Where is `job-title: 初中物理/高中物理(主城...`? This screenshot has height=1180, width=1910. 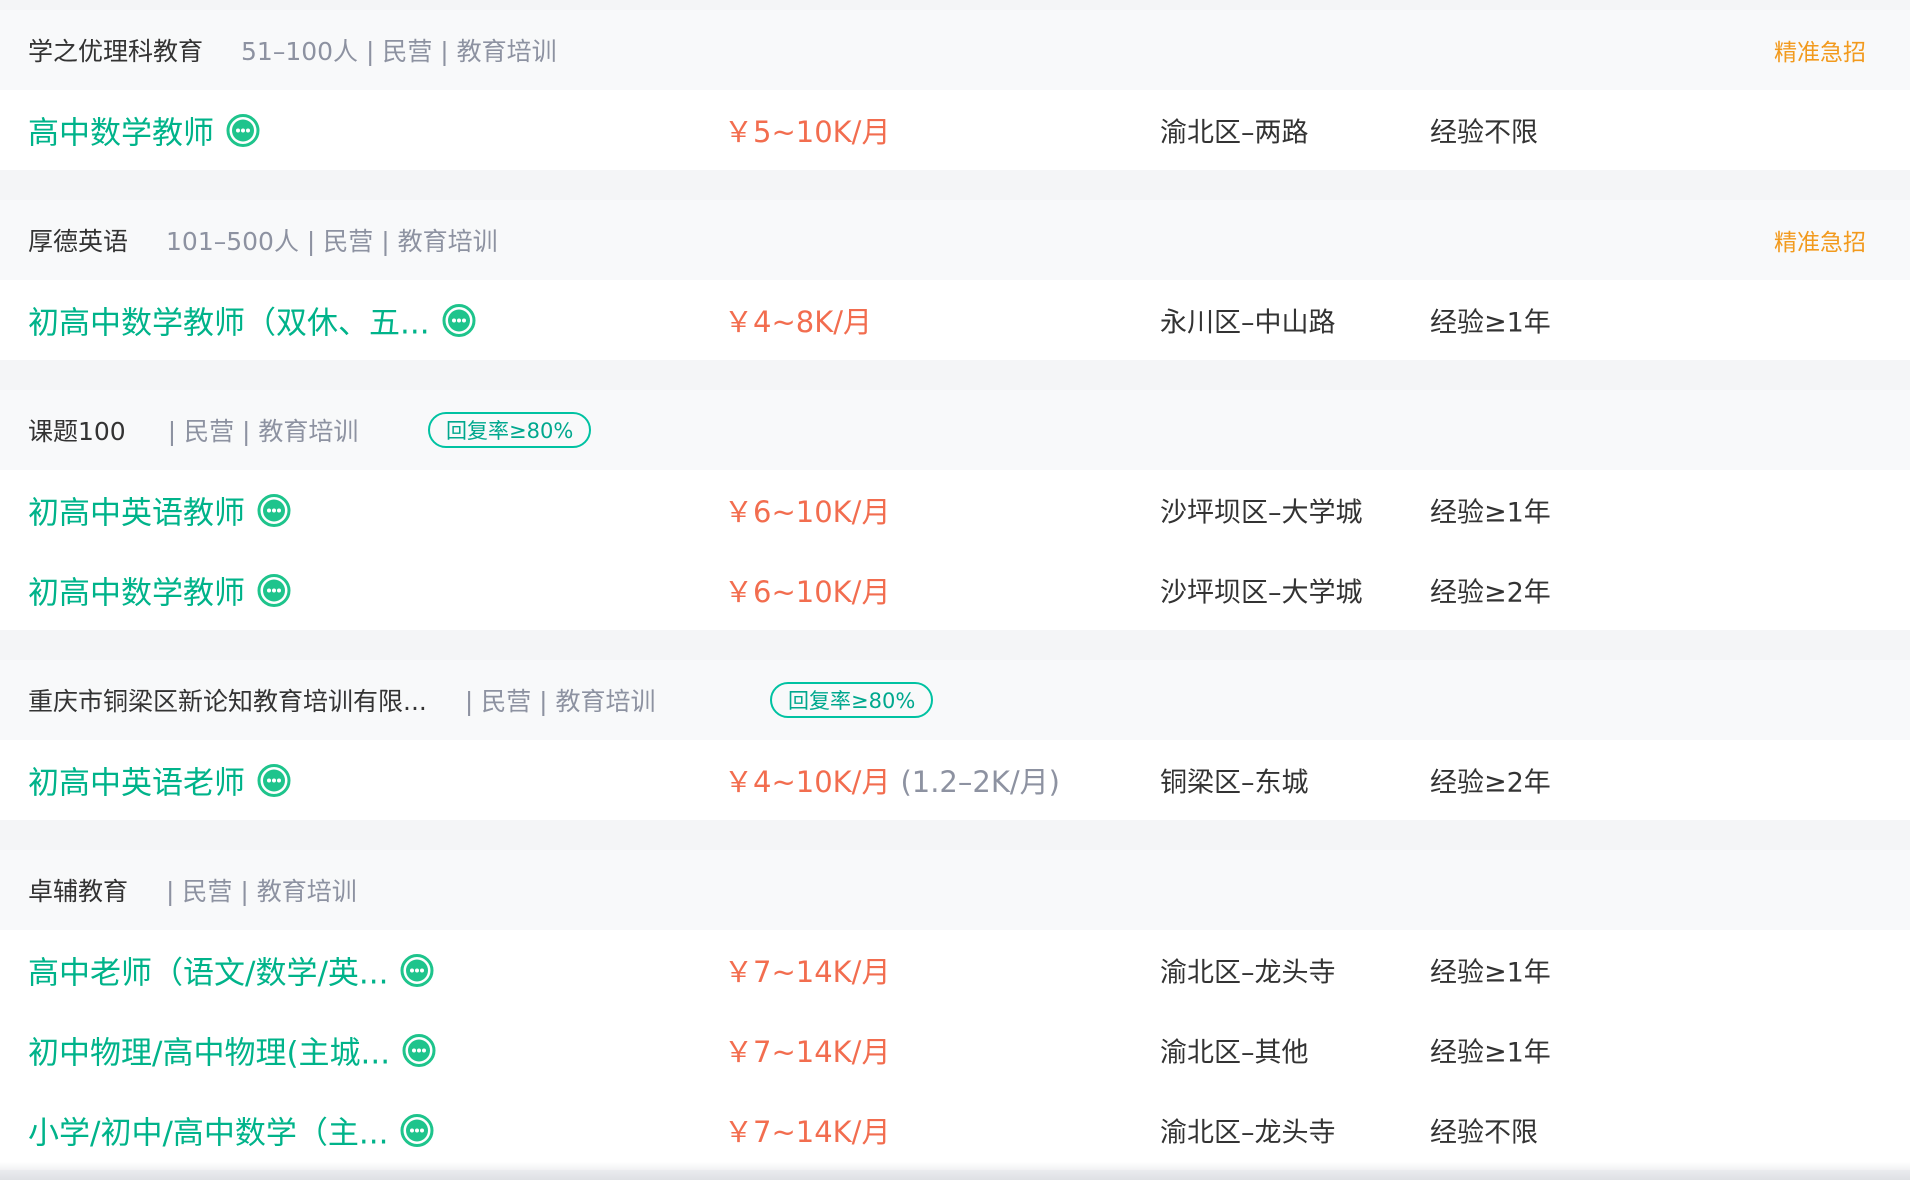 job-title: 初中物理/高中物理(主城... is located at coordinates (209, 1050).